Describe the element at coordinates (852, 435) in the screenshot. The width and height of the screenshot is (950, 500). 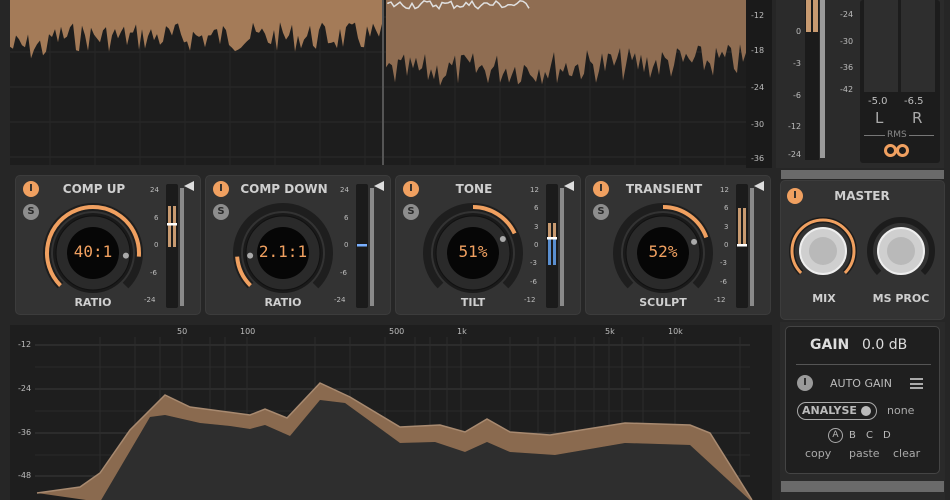
I see `slot-b-button: B` at that location.